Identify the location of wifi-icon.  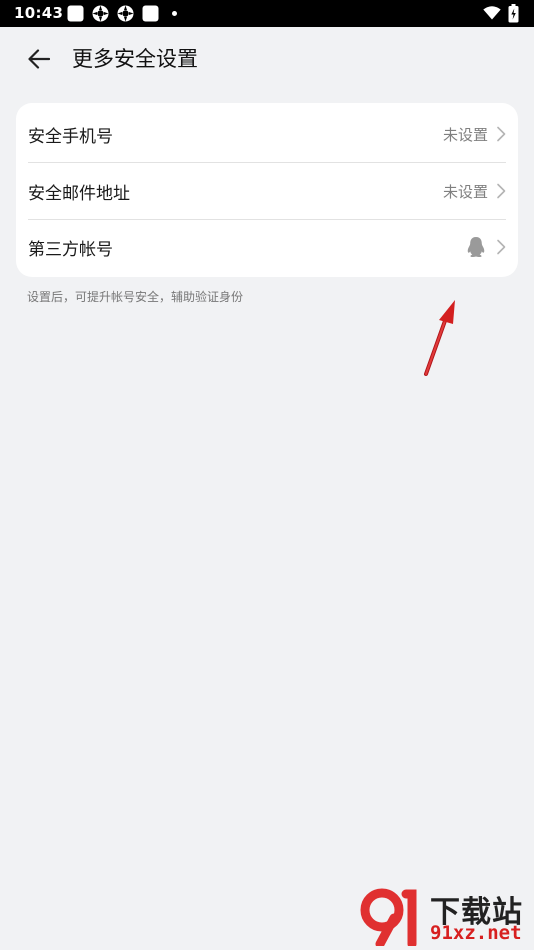
(492, 13).